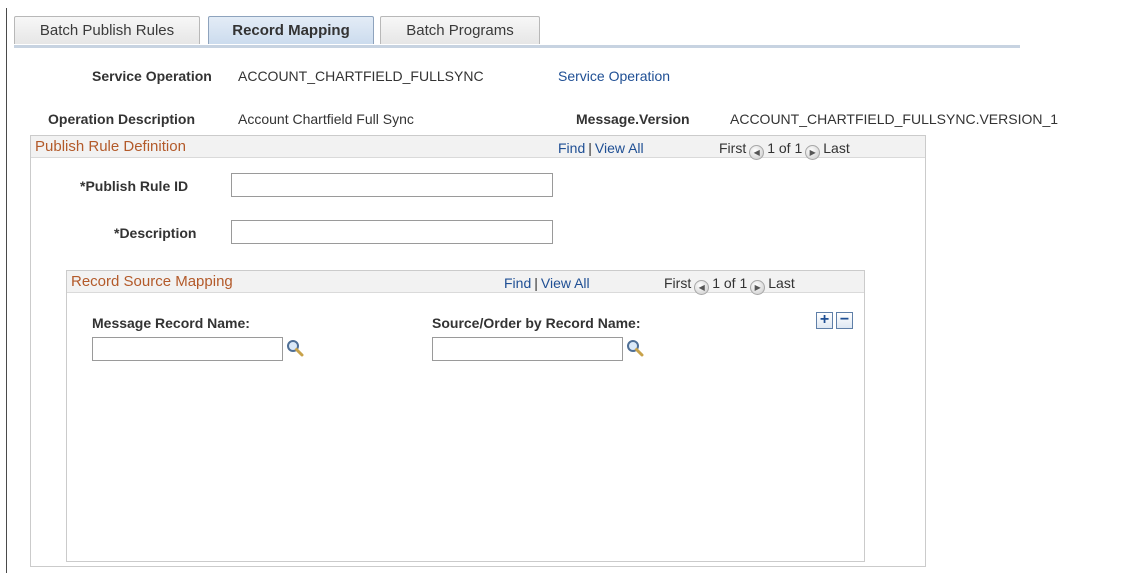  Describe the element at coordinates (527, 349) in the screenshot. I see `source-order-record-name-input` at that location.